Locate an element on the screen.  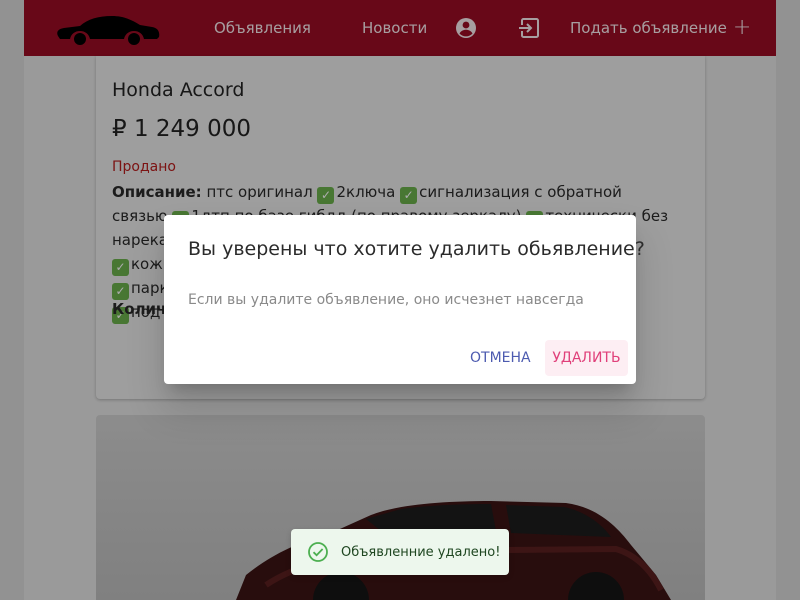
delete-button: УДАЛИТЬ is located at coordinates (586, 358).